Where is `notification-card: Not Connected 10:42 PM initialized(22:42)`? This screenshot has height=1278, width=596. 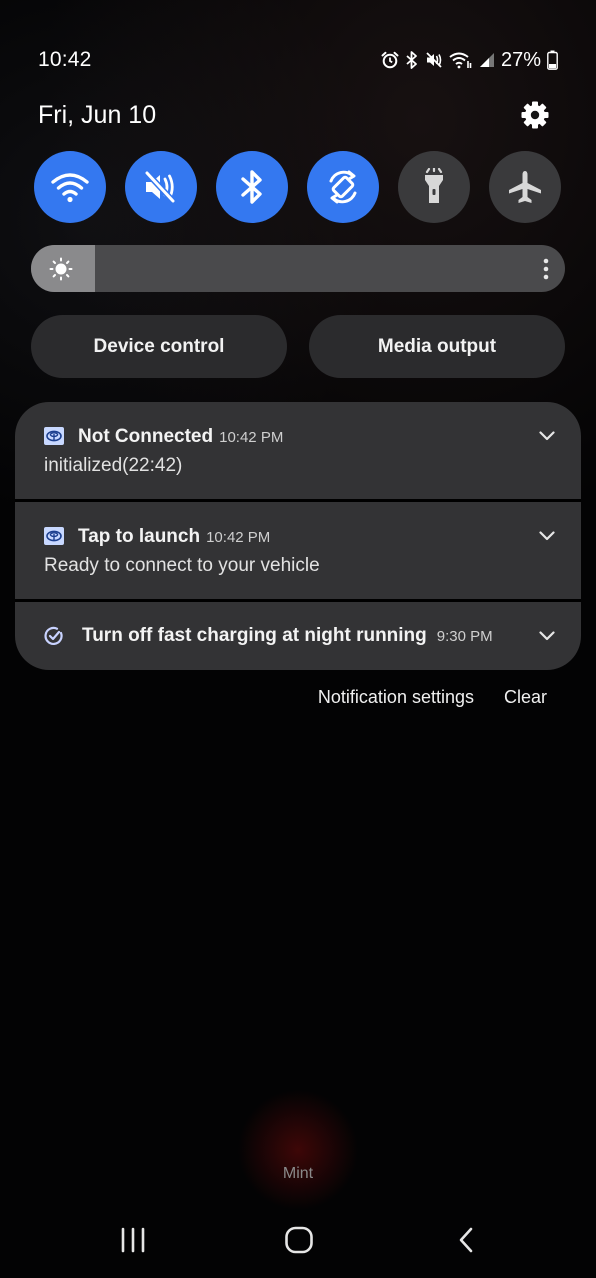
notification-card: Not Connected 10:42 PM initialized(22:42) is located at coordinates (298, 450).